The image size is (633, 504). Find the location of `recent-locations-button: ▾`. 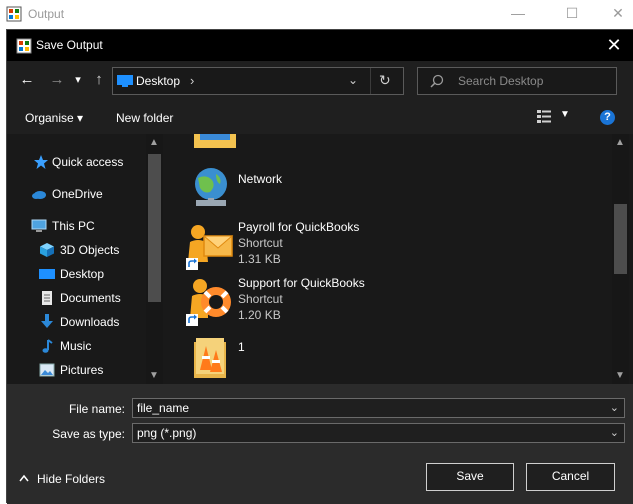

recent-locations-button: ▾ is located at coordinates (78, 81).